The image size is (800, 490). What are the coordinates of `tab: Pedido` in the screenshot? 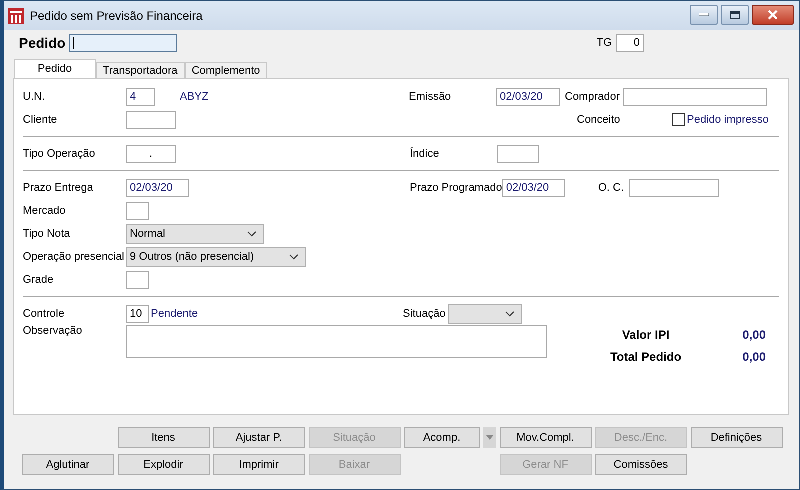 It's located at (55, 68).